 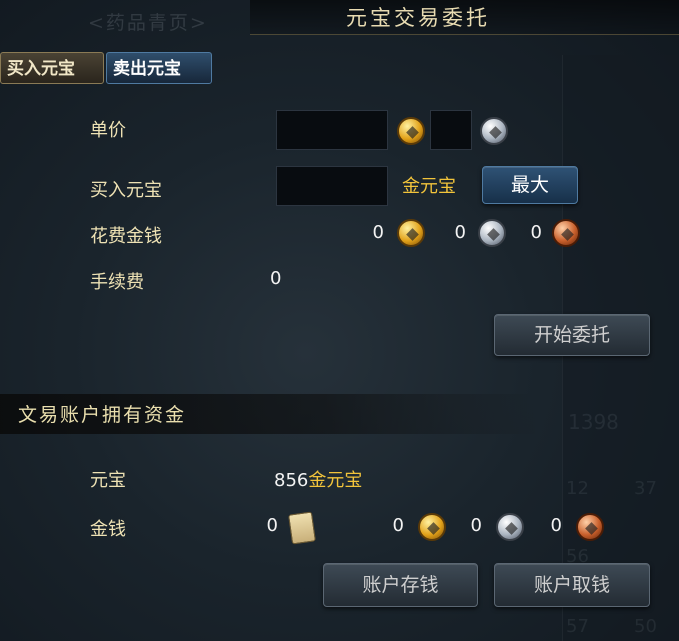 I want to click on account-yuanbao-value: 856, so click(x=291, y=480).